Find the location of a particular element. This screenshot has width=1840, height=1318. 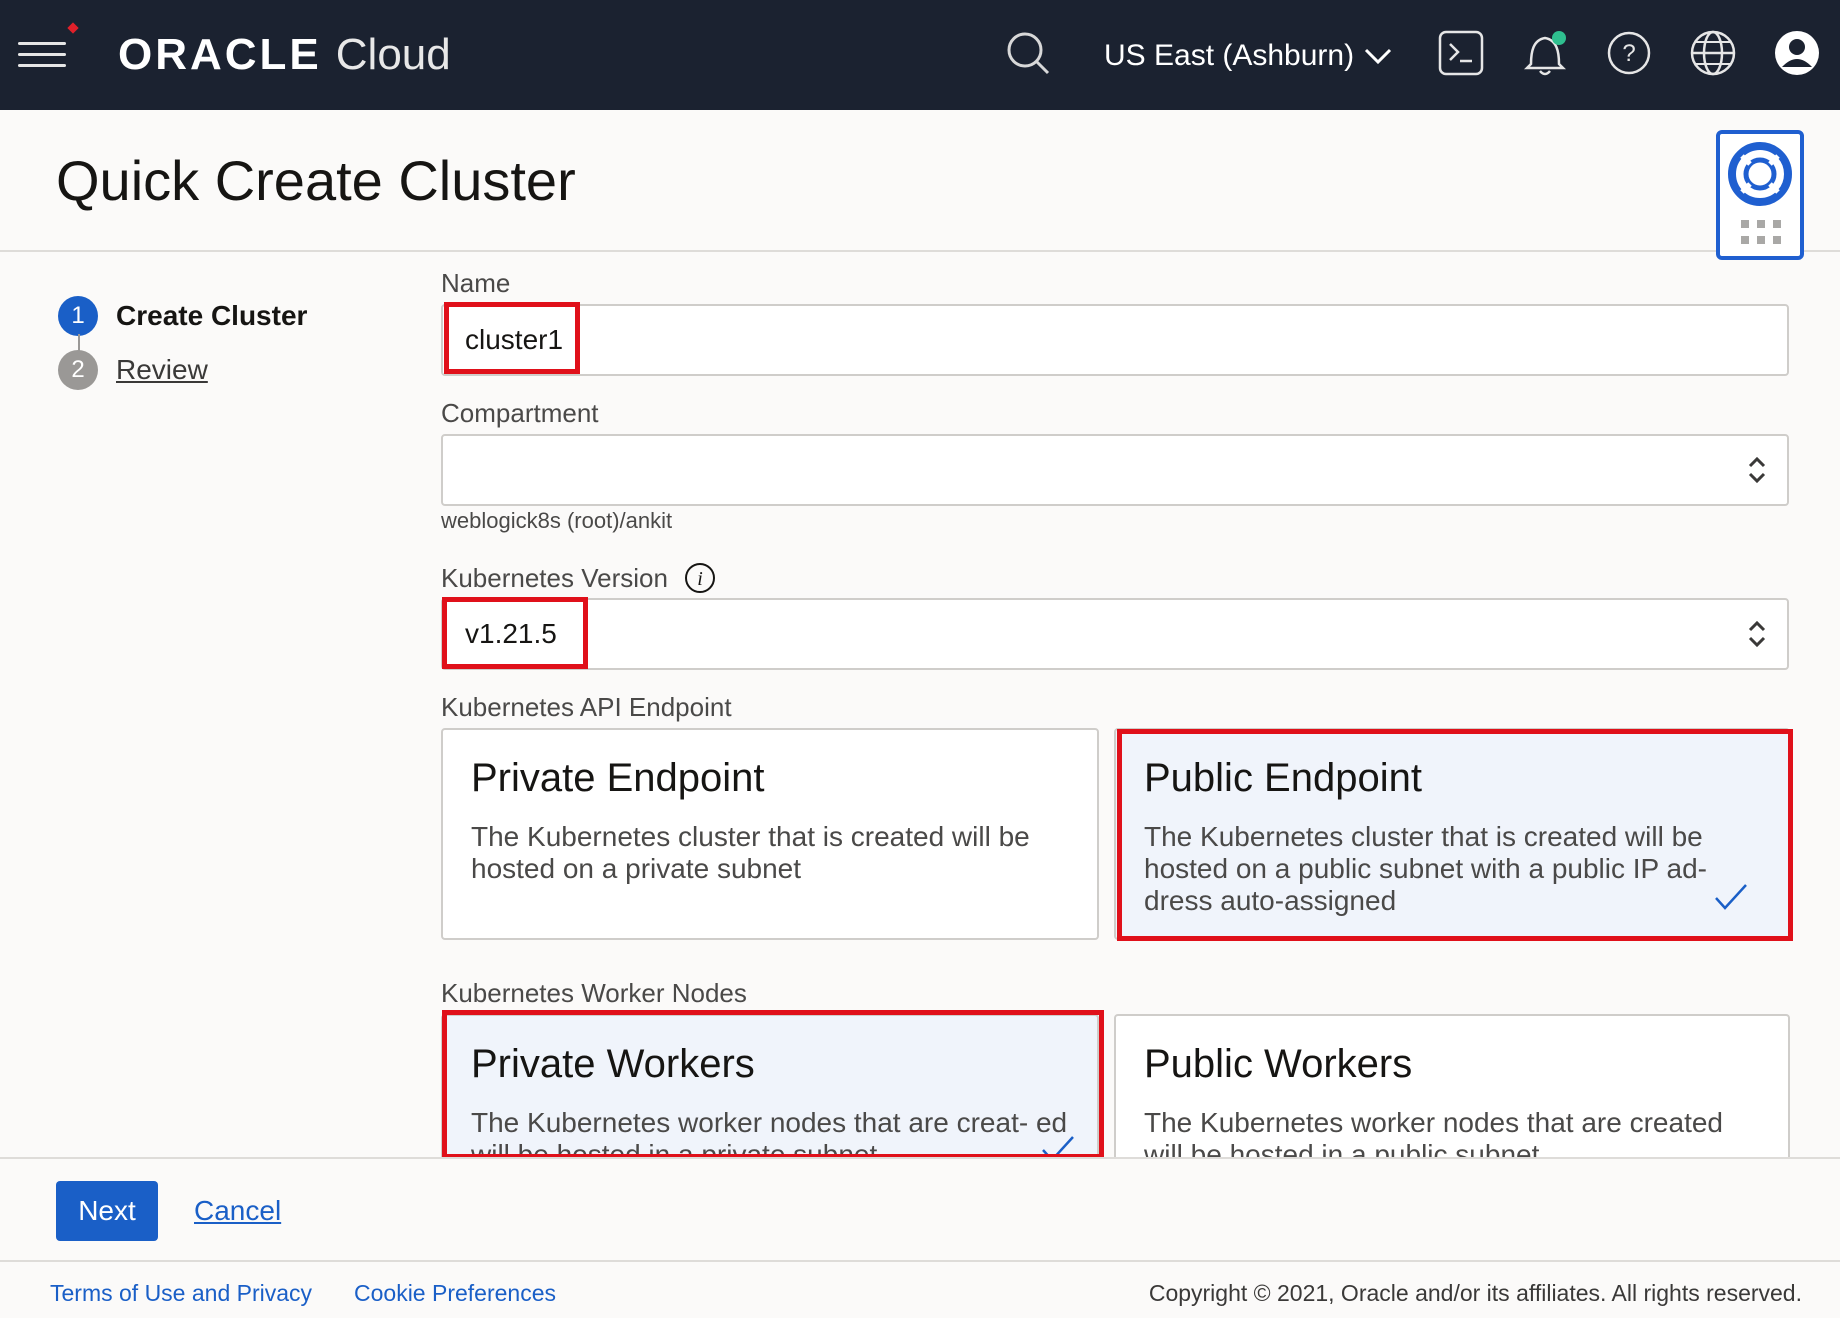

grid-dots-icon is located at coordinates (1761, 232).